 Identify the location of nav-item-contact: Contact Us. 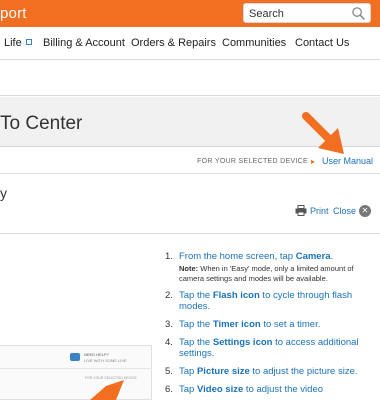
(322, 43).